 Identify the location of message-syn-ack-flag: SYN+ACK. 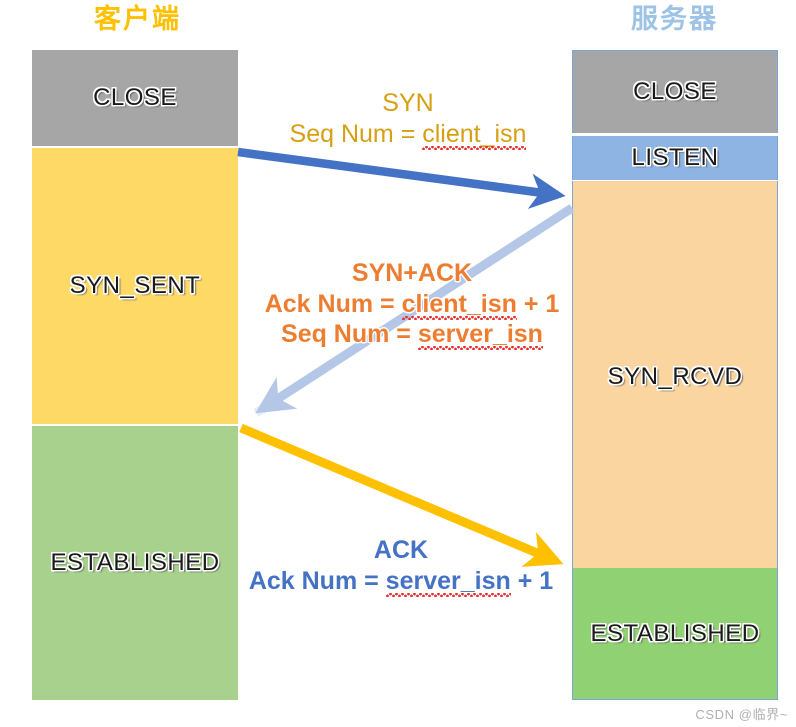
(412, 273).